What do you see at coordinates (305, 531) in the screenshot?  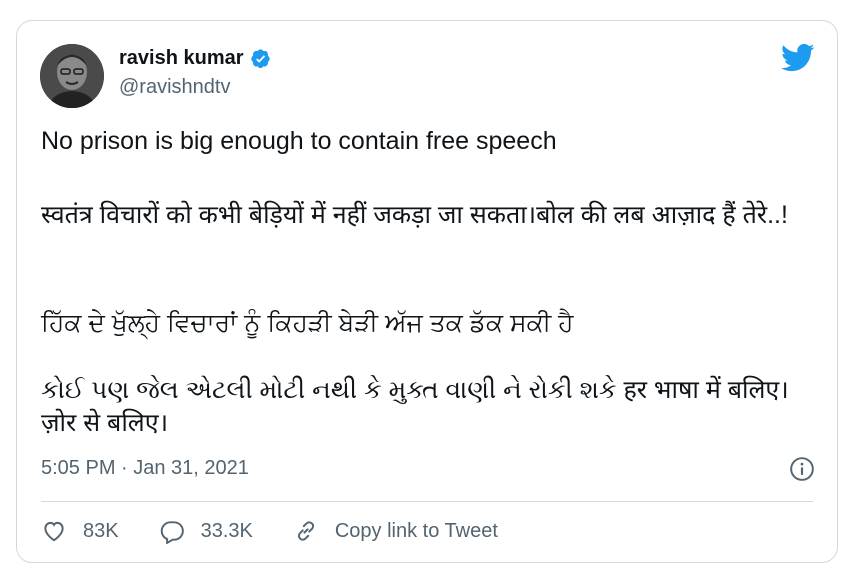 I see `link-icon` at bounding box center [305, 531].